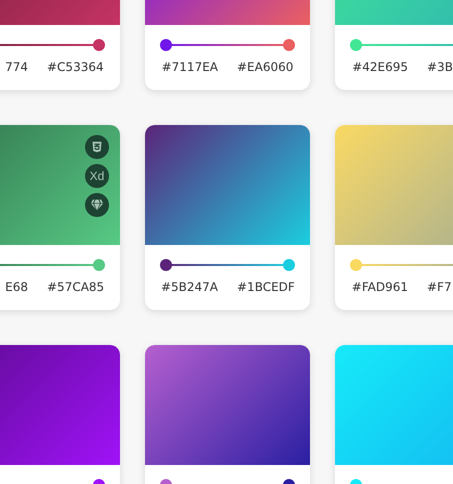 The height and width of the screenshot is (484, 453). I want to click on hex-code: #EA6060, so click(265, 67).